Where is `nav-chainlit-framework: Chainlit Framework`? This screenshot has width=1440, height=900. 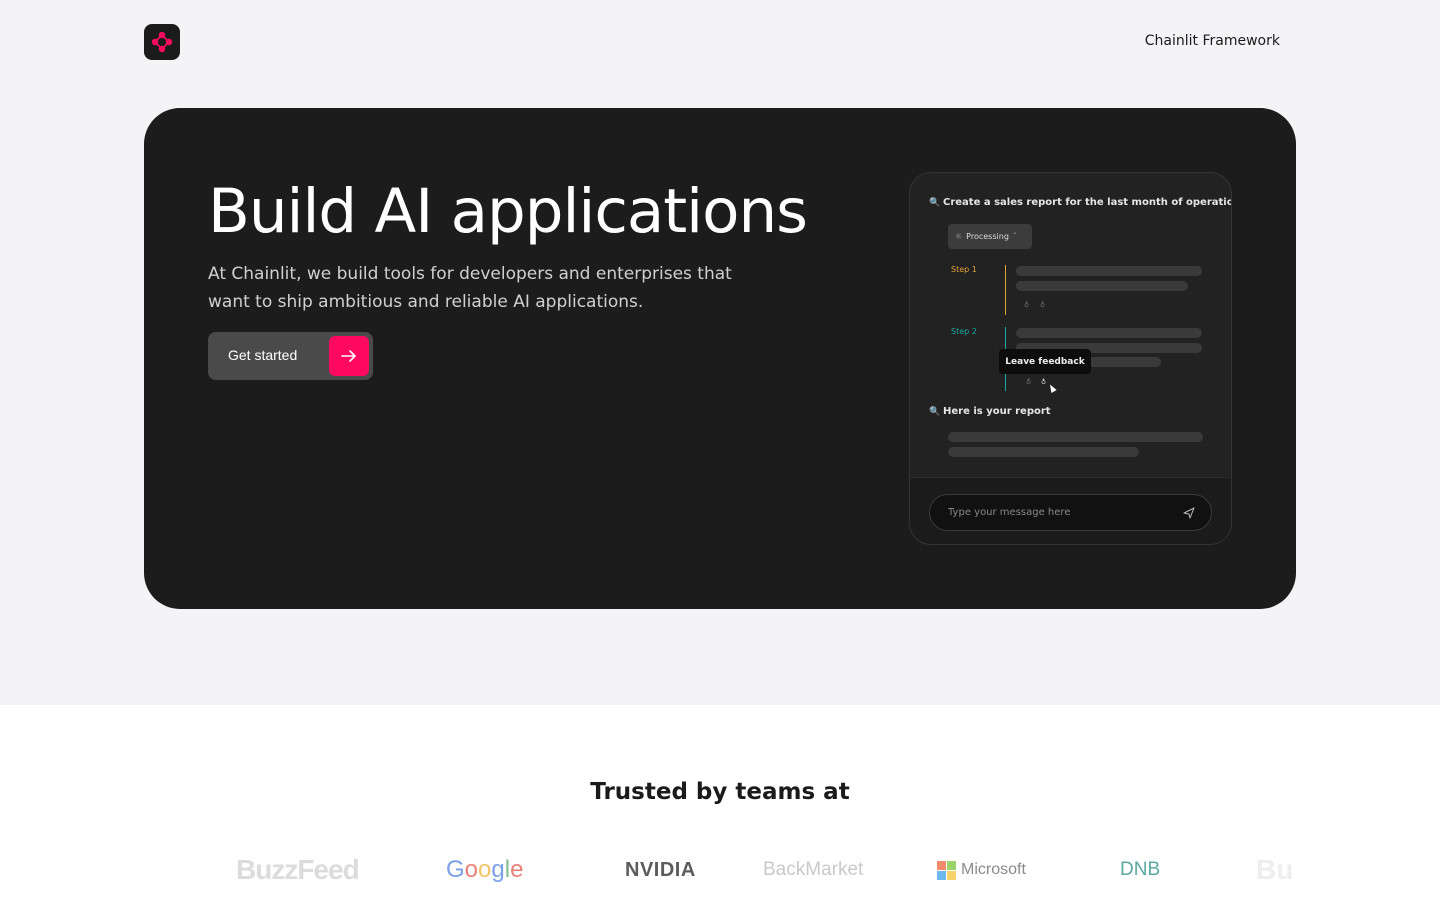 nav-chainlit-framework: Chainlit Framework is located at coordinates (1212, 41).